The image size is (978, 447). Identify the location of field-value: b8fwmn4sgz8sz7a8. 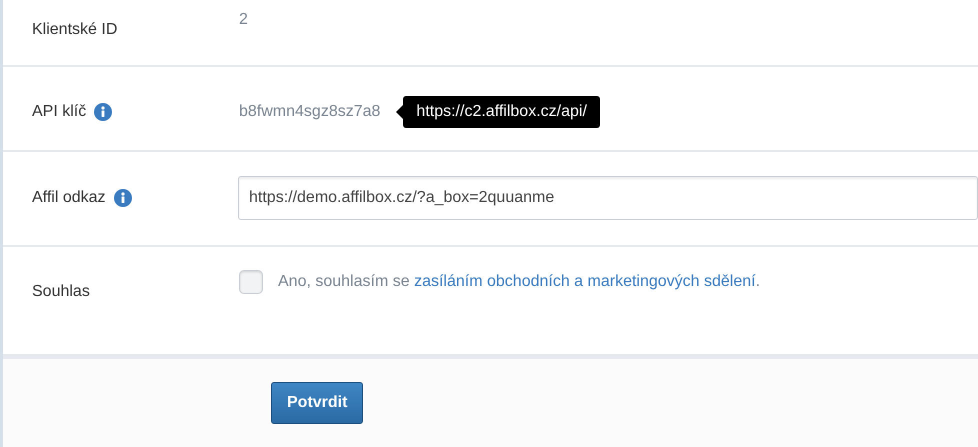
(309, 112).